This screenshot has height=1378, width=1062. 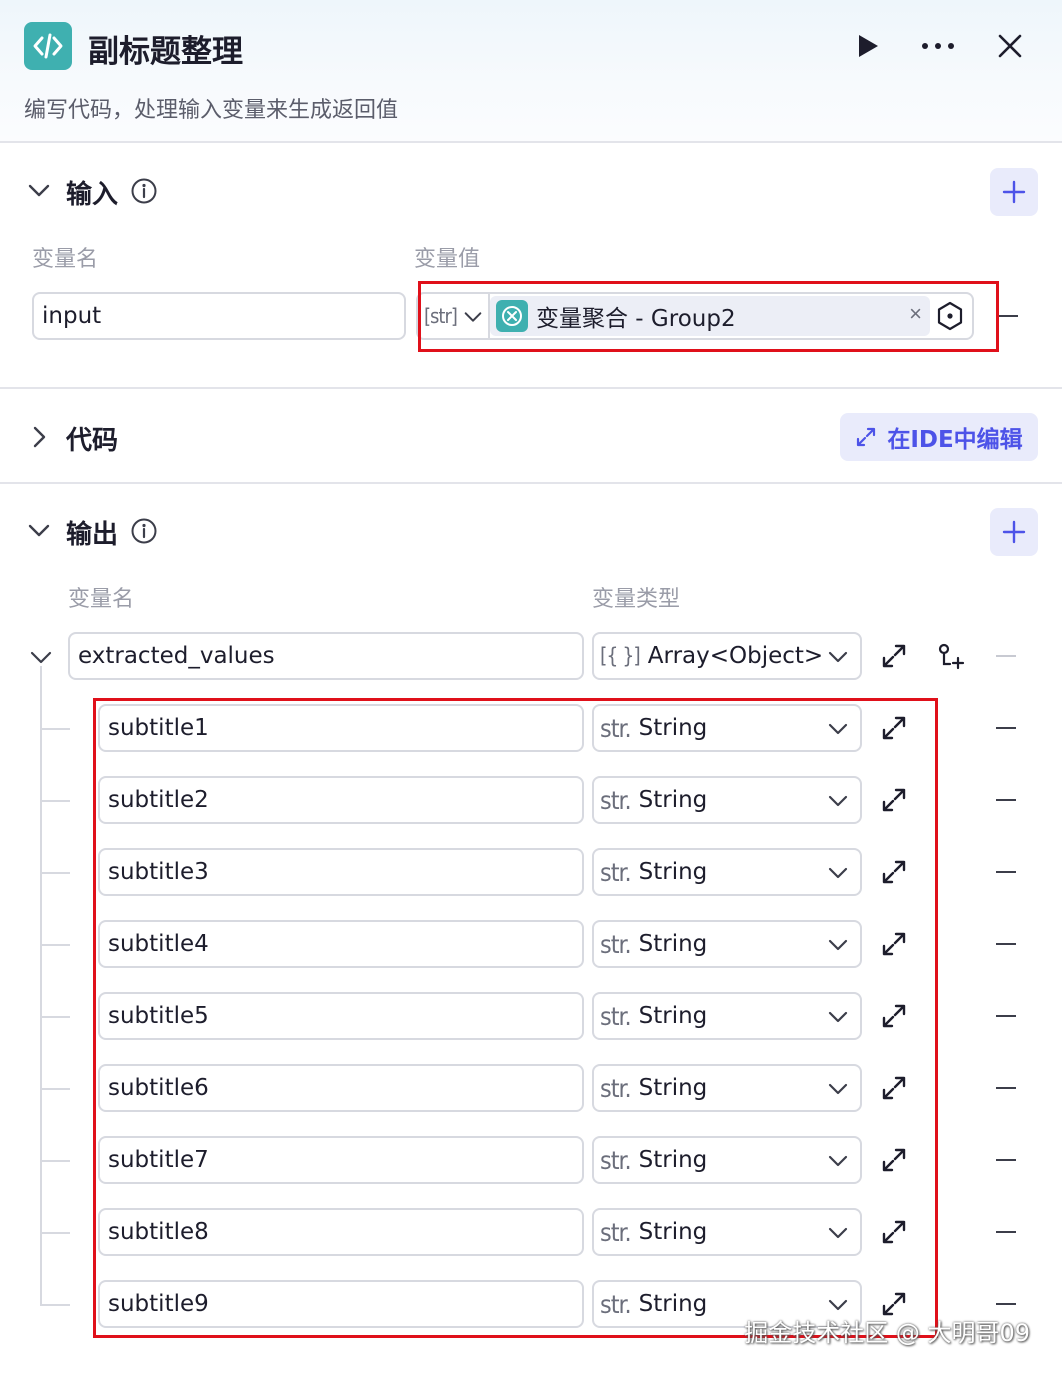 I want to click on more-icon, so click(x=938, y=46).